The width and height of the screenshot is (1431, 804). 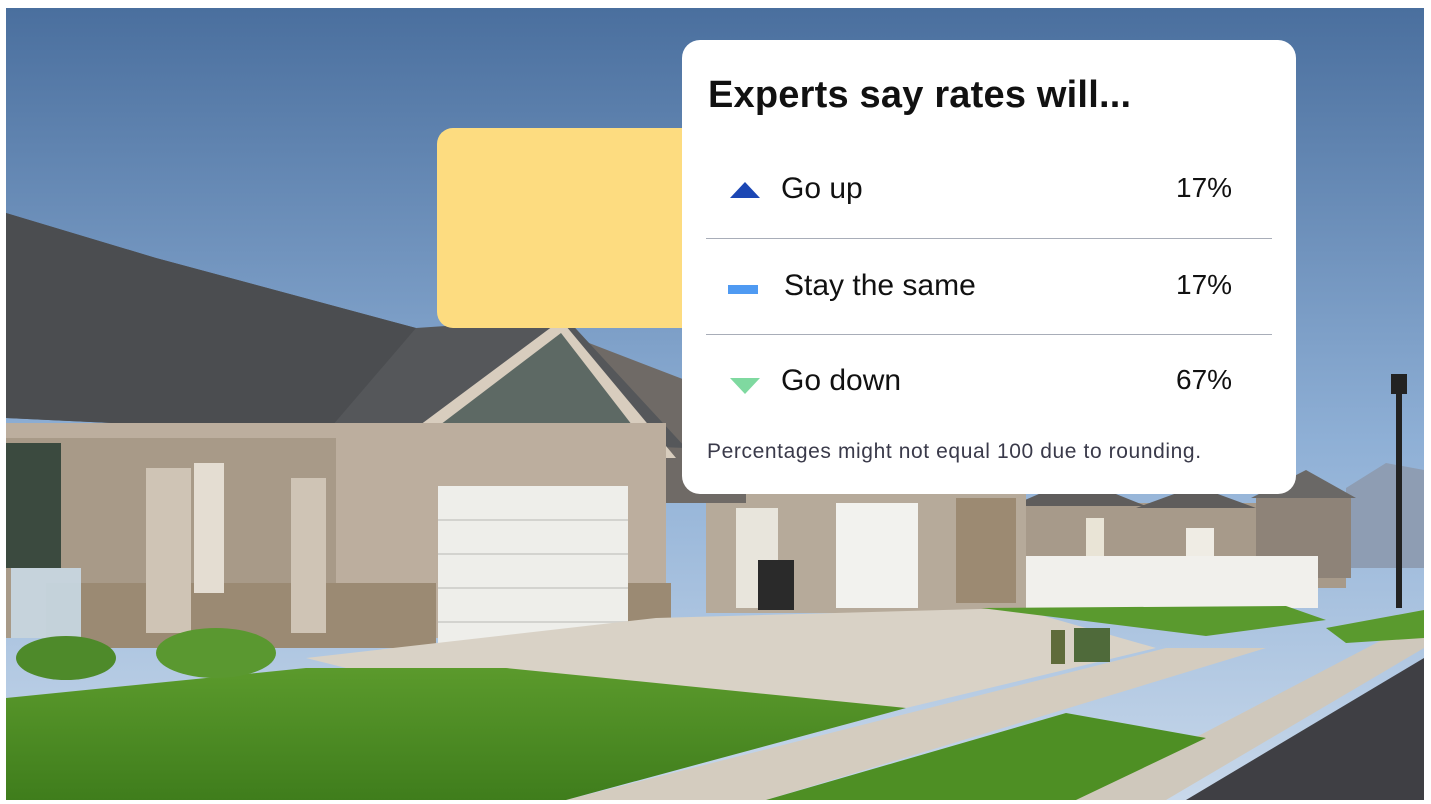 What do you see at coordinates (1204, 379) in the screenshot?
I see `poll-row-value: 67%` at bounding box center [1204, 379].